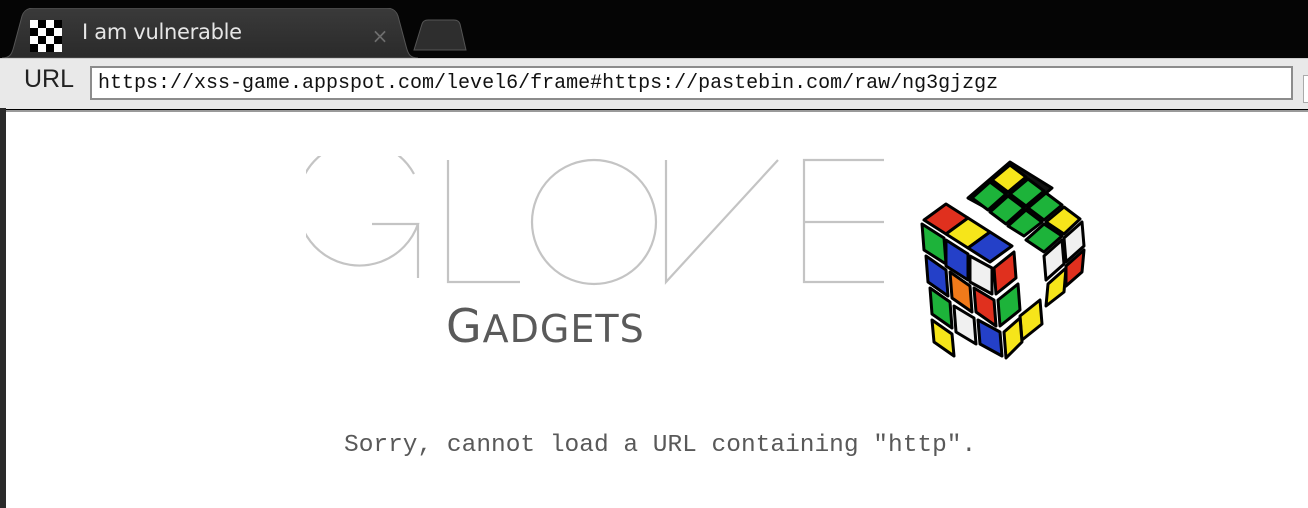  I want to click on logo-subtitle: GADGETS, so click(545, 326).